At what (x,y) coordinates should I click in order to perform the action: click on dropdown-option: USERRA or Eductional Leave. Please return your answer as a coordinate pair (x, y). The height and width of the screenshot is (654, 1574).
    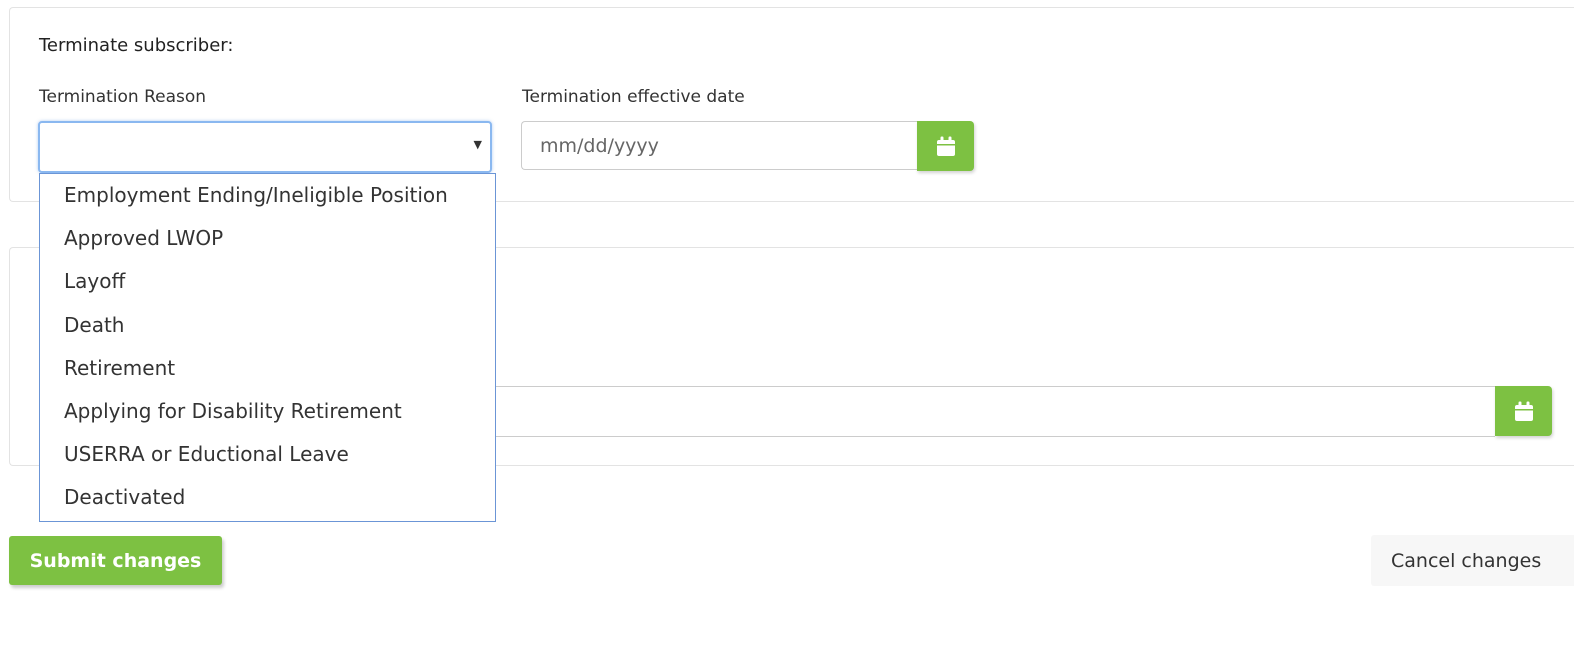
    Looking at the image, I should click on (267, 454).